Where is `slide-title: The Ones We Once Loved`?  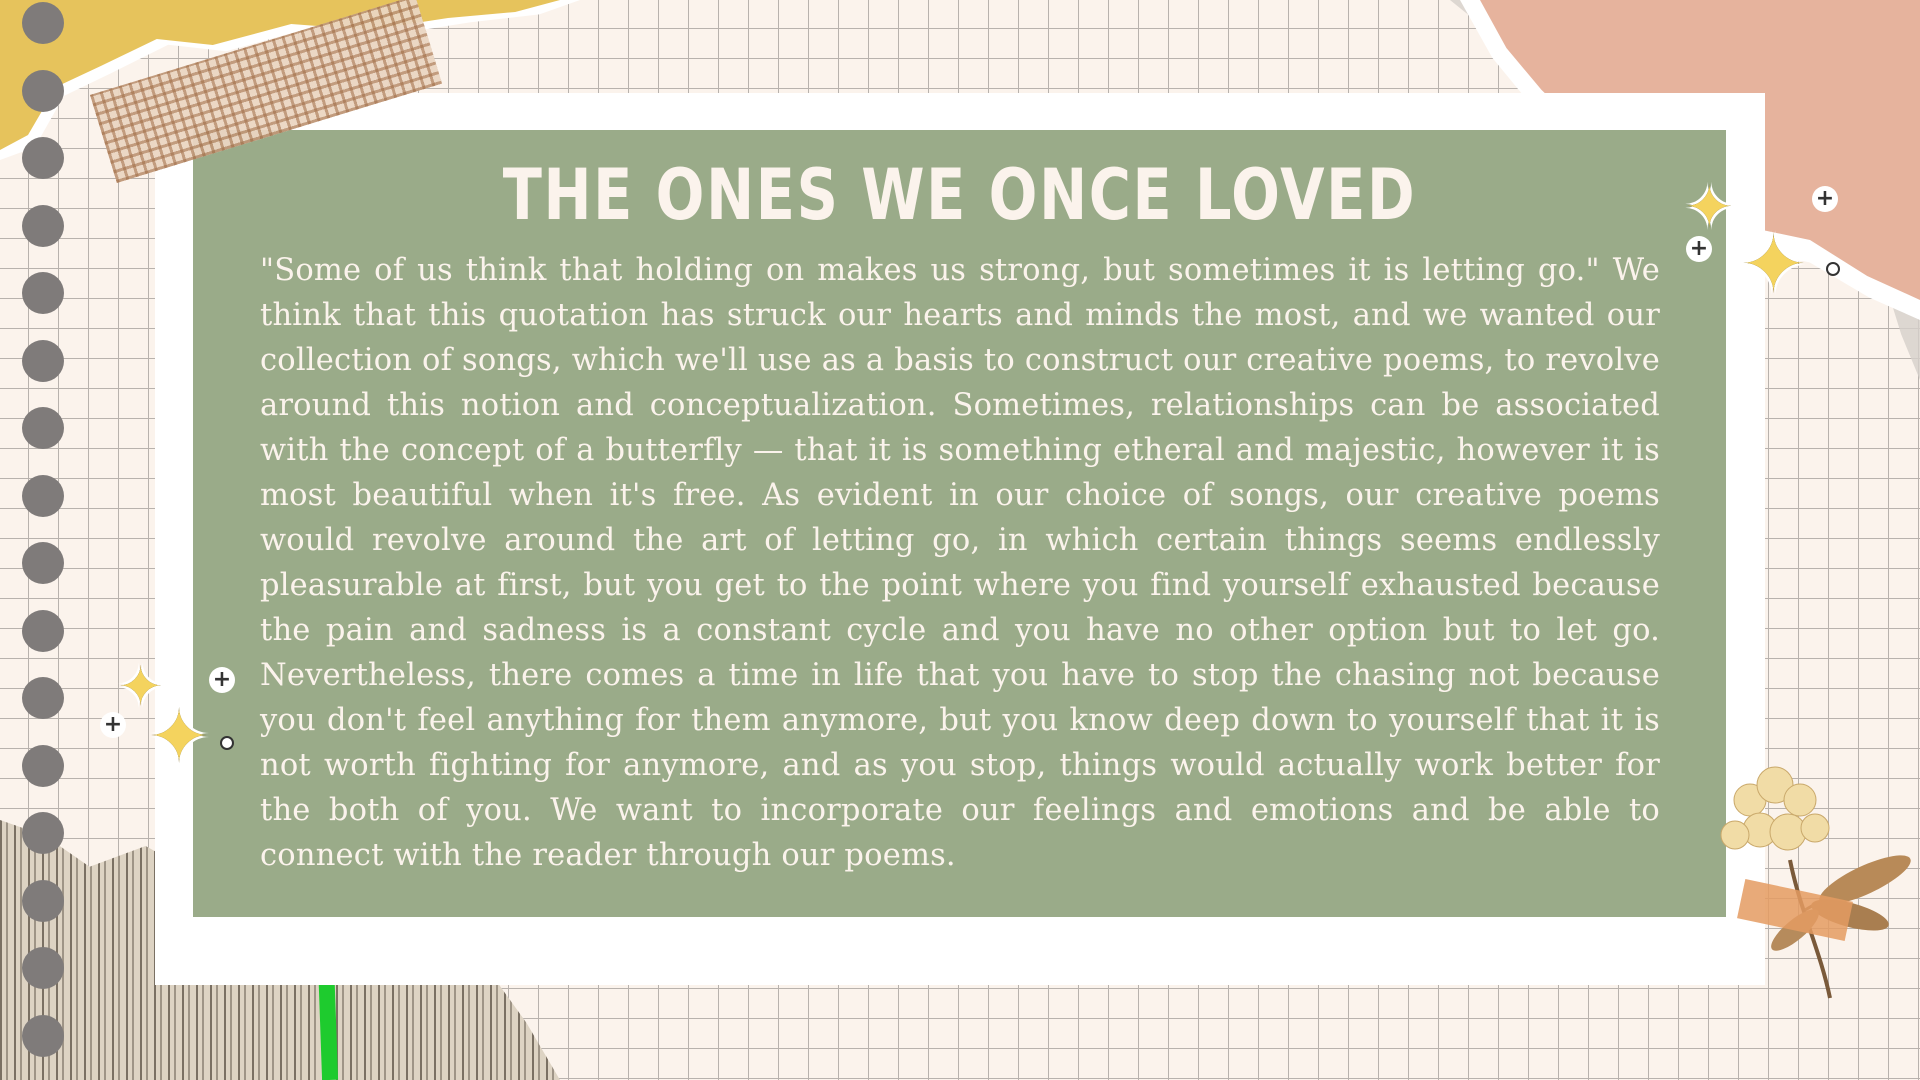
slide-title: The Ones We Once Loved is located at coordinates (959, 195).